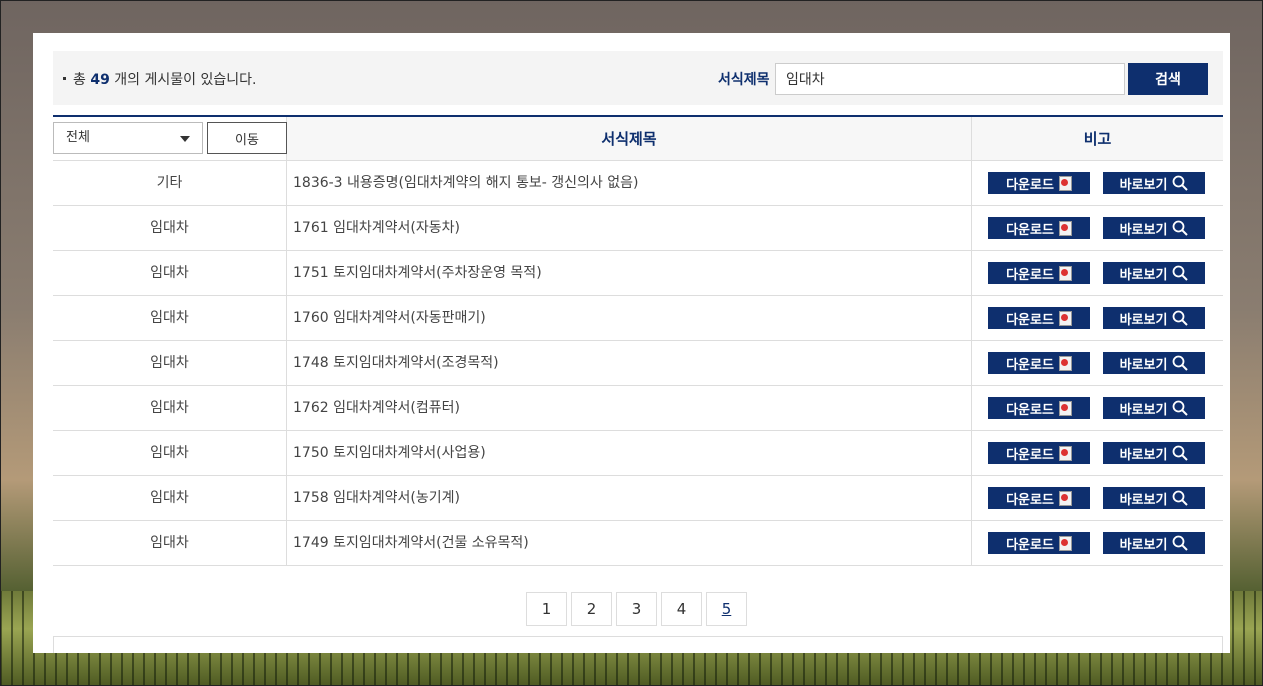  I want to click on total-count: 49, so click(100, 80).